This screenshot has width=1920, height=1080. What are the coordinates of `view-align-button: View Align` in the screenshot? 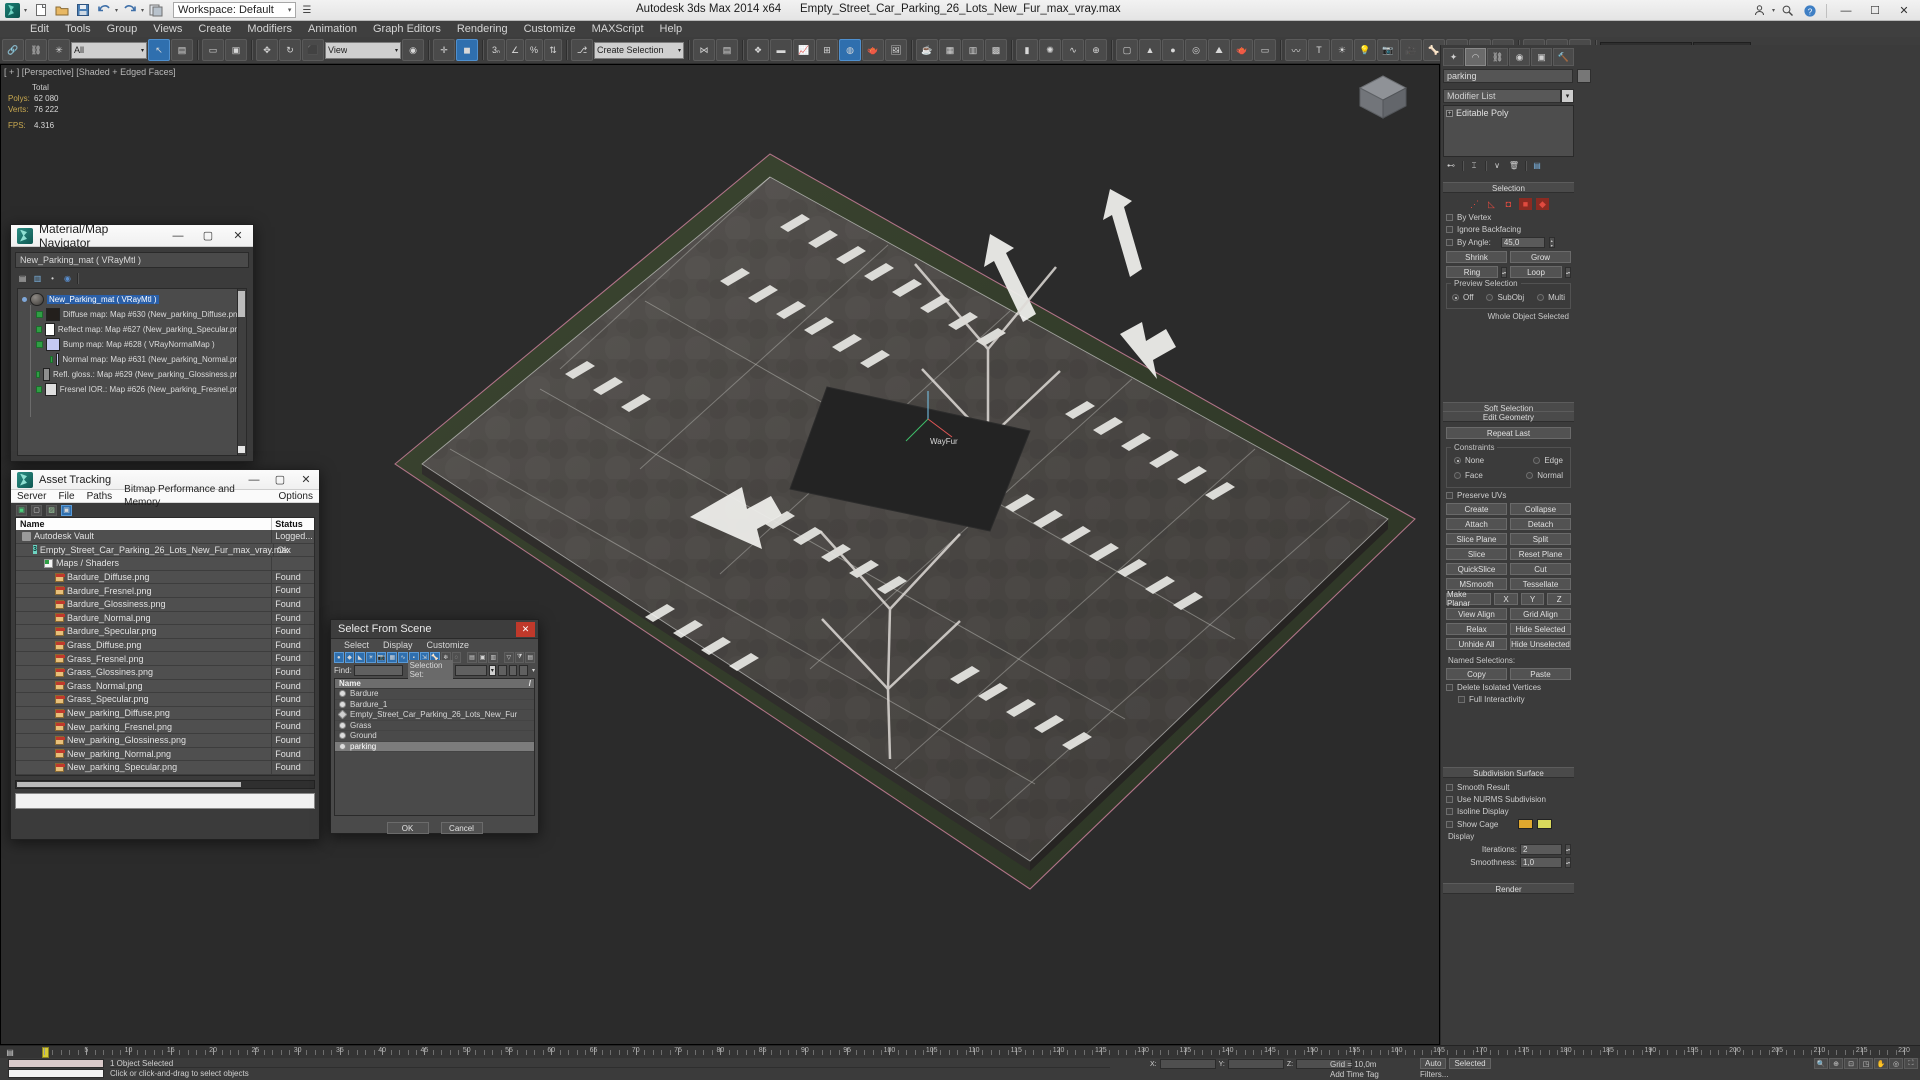 It's located at (1476, 614).